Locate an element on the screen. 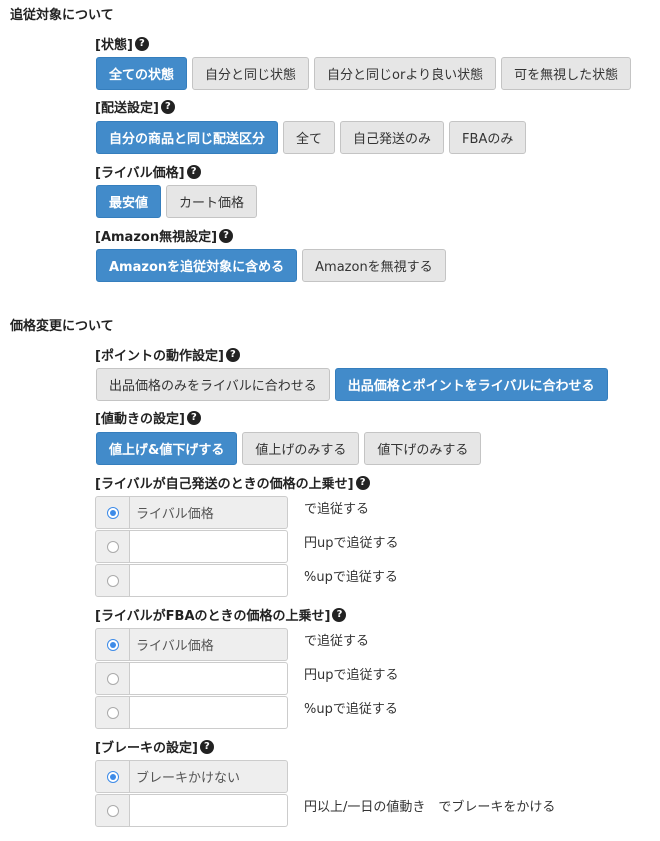  movement-both-button: 値上げ&値下げする is located at coordinates (167, 448).